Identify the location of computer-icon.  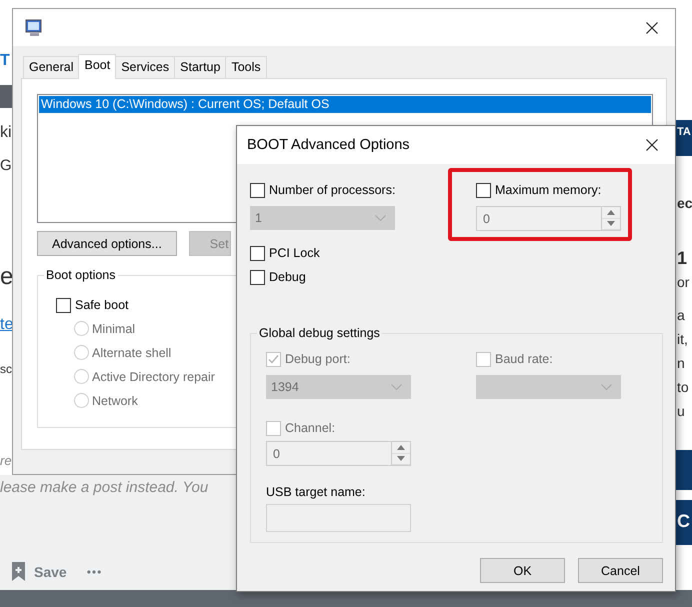
(34, 27).